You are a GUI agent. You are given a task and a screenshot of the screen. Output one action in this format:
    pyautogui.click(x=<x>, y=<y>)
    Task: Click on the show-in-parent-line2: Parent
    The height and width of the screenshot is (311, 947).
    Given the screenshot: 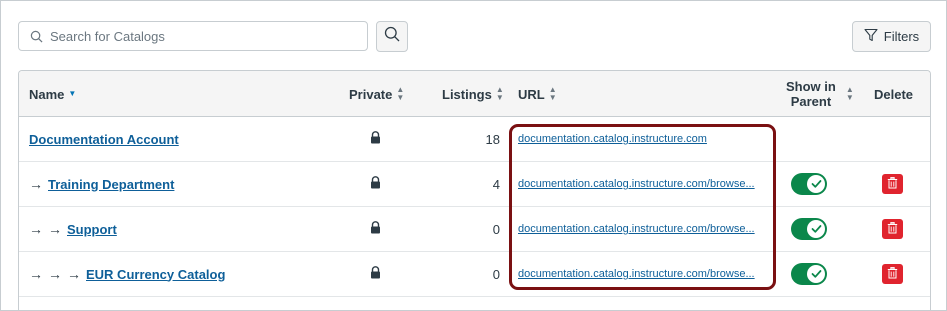 What is the action you would take?
    pyautogui.click(x=811, y=101)
    